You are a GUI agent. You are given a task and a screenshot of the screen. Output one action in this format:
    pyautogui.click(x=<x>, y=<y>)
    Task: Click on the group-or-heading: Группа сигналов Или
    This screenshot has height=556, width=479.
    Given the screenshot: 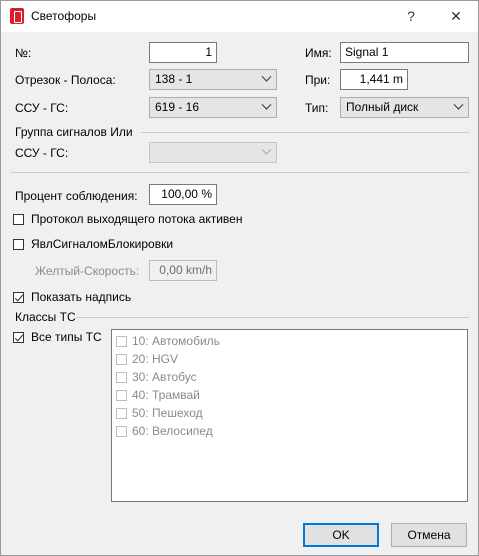 What is the action you would take?
    pyautogui.click(x=74, y=132)
    